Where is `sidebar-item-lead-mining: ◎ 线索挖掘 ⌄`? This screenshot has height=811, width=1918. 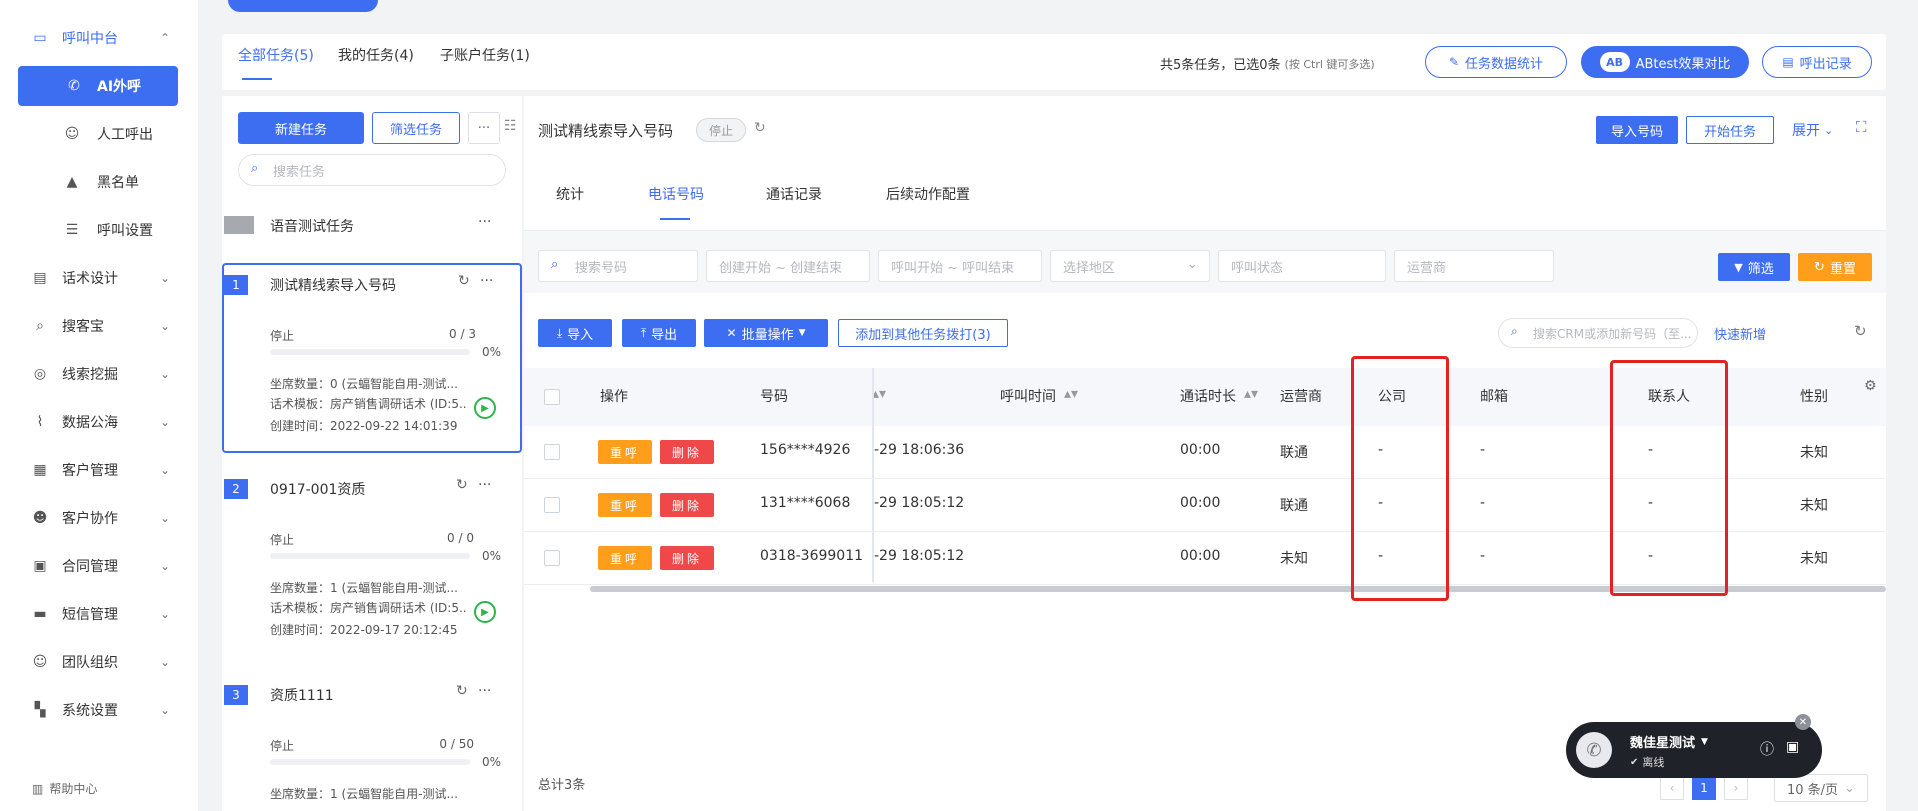
sidebar-item-lead-mining: ◎ 线索挖掘 ⌄ is located at coordinates (99, 374).